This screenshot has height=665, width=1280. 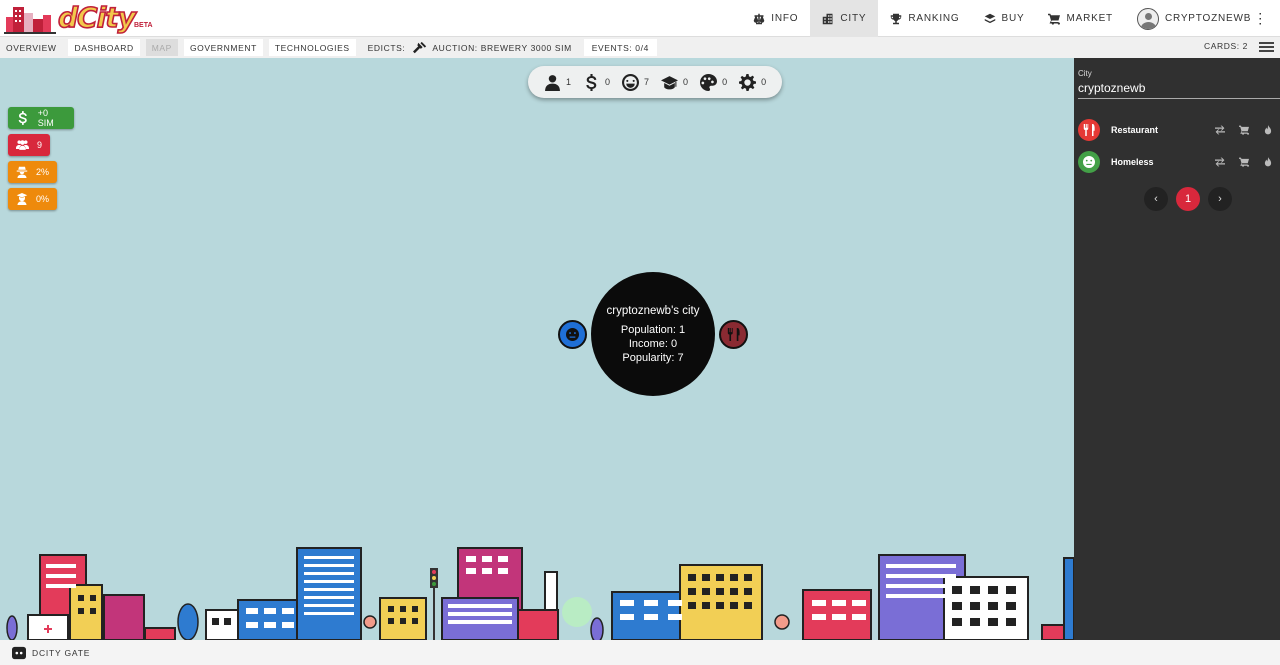 I want to click on nav-ranking-label: RANKING, so click(x=934, y=18).